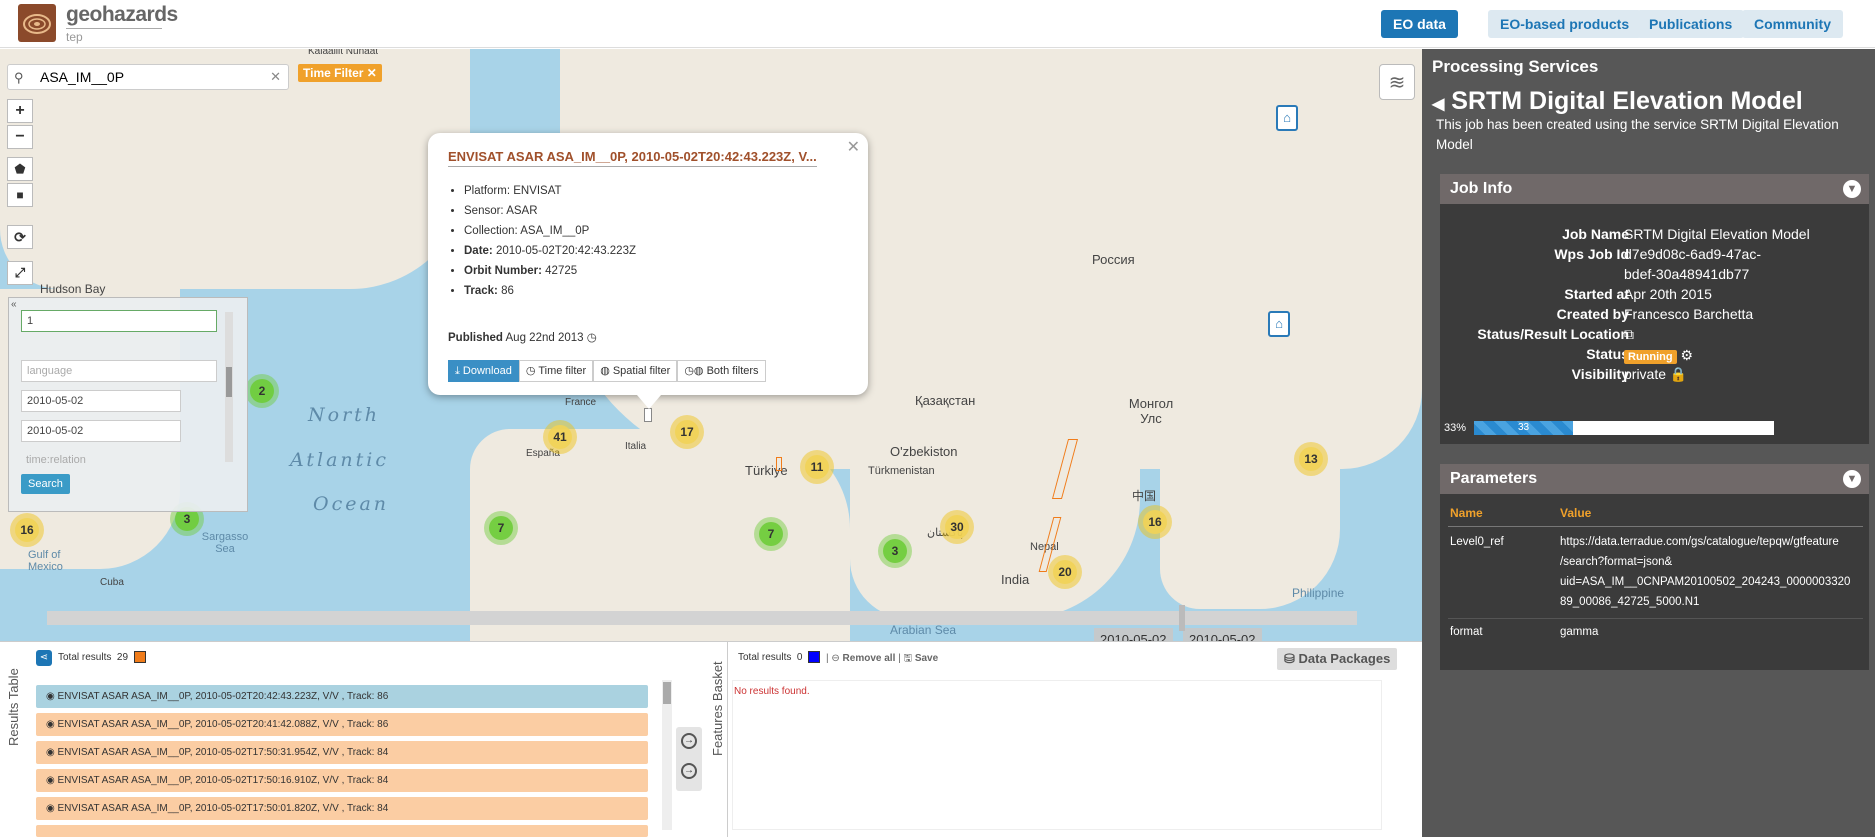 This screenshot has width=1875, height=837. I want to click on detail-orbit: Orbit Number: 42725, so click(550, 271).